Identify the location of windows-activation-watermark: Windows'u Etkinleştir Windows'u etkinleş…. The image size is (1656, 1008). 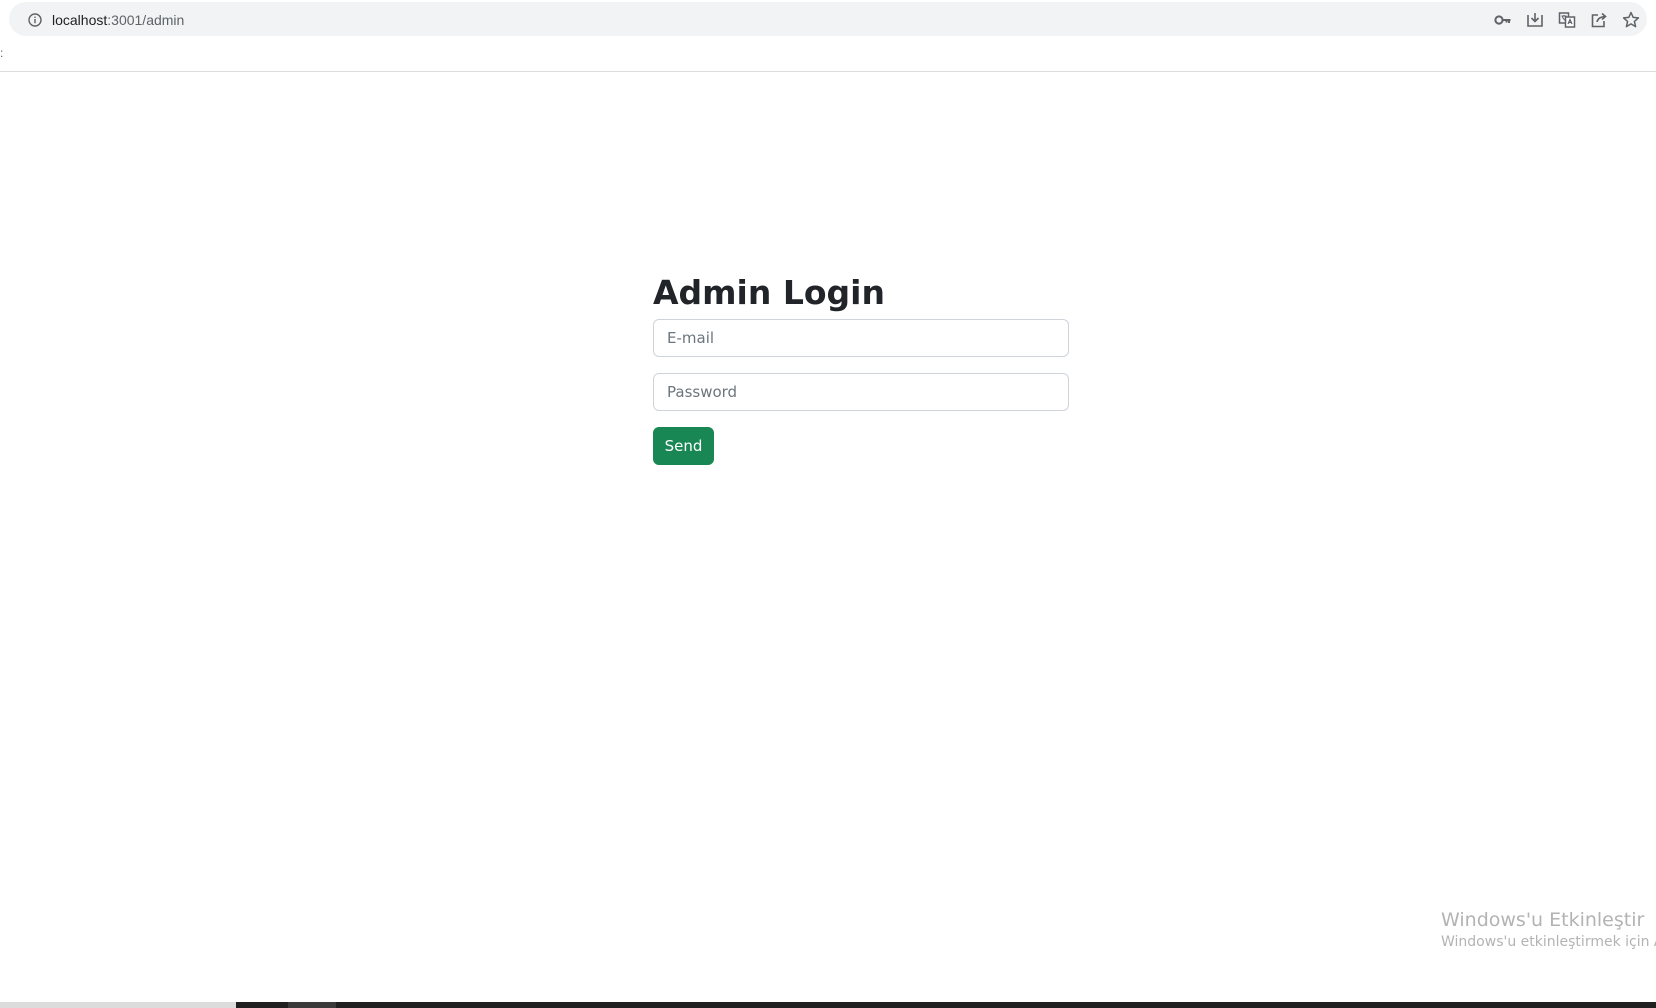
(1548, 930).